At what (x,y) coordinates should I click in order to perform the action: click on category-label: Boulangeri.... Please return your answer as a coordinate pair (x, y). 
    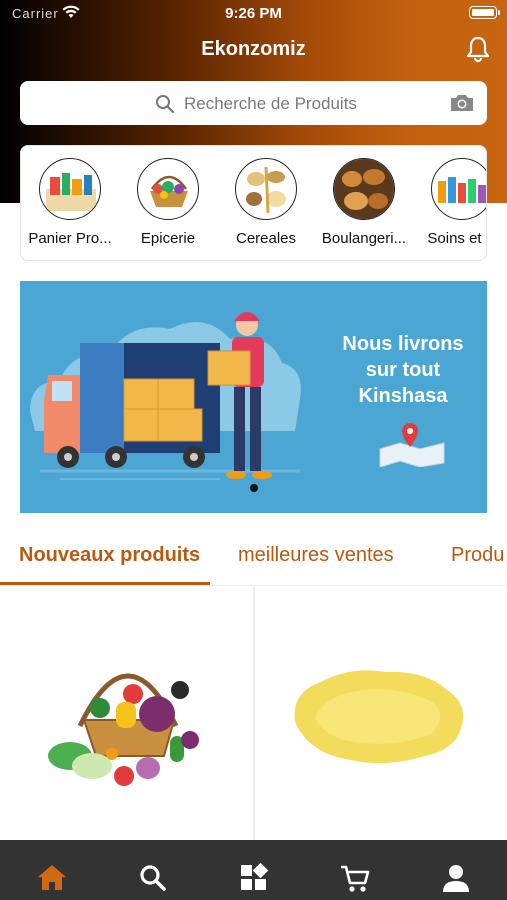
    Looking at the image, I should click on (364, 238).